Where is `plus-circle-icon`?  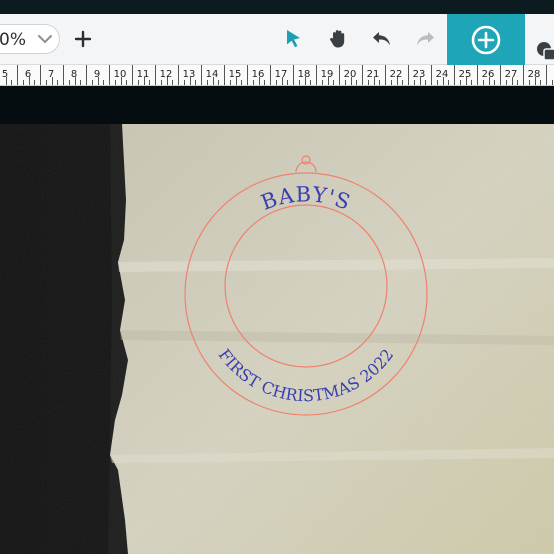
plus-circle-icon is located at coordinates (486, 40).